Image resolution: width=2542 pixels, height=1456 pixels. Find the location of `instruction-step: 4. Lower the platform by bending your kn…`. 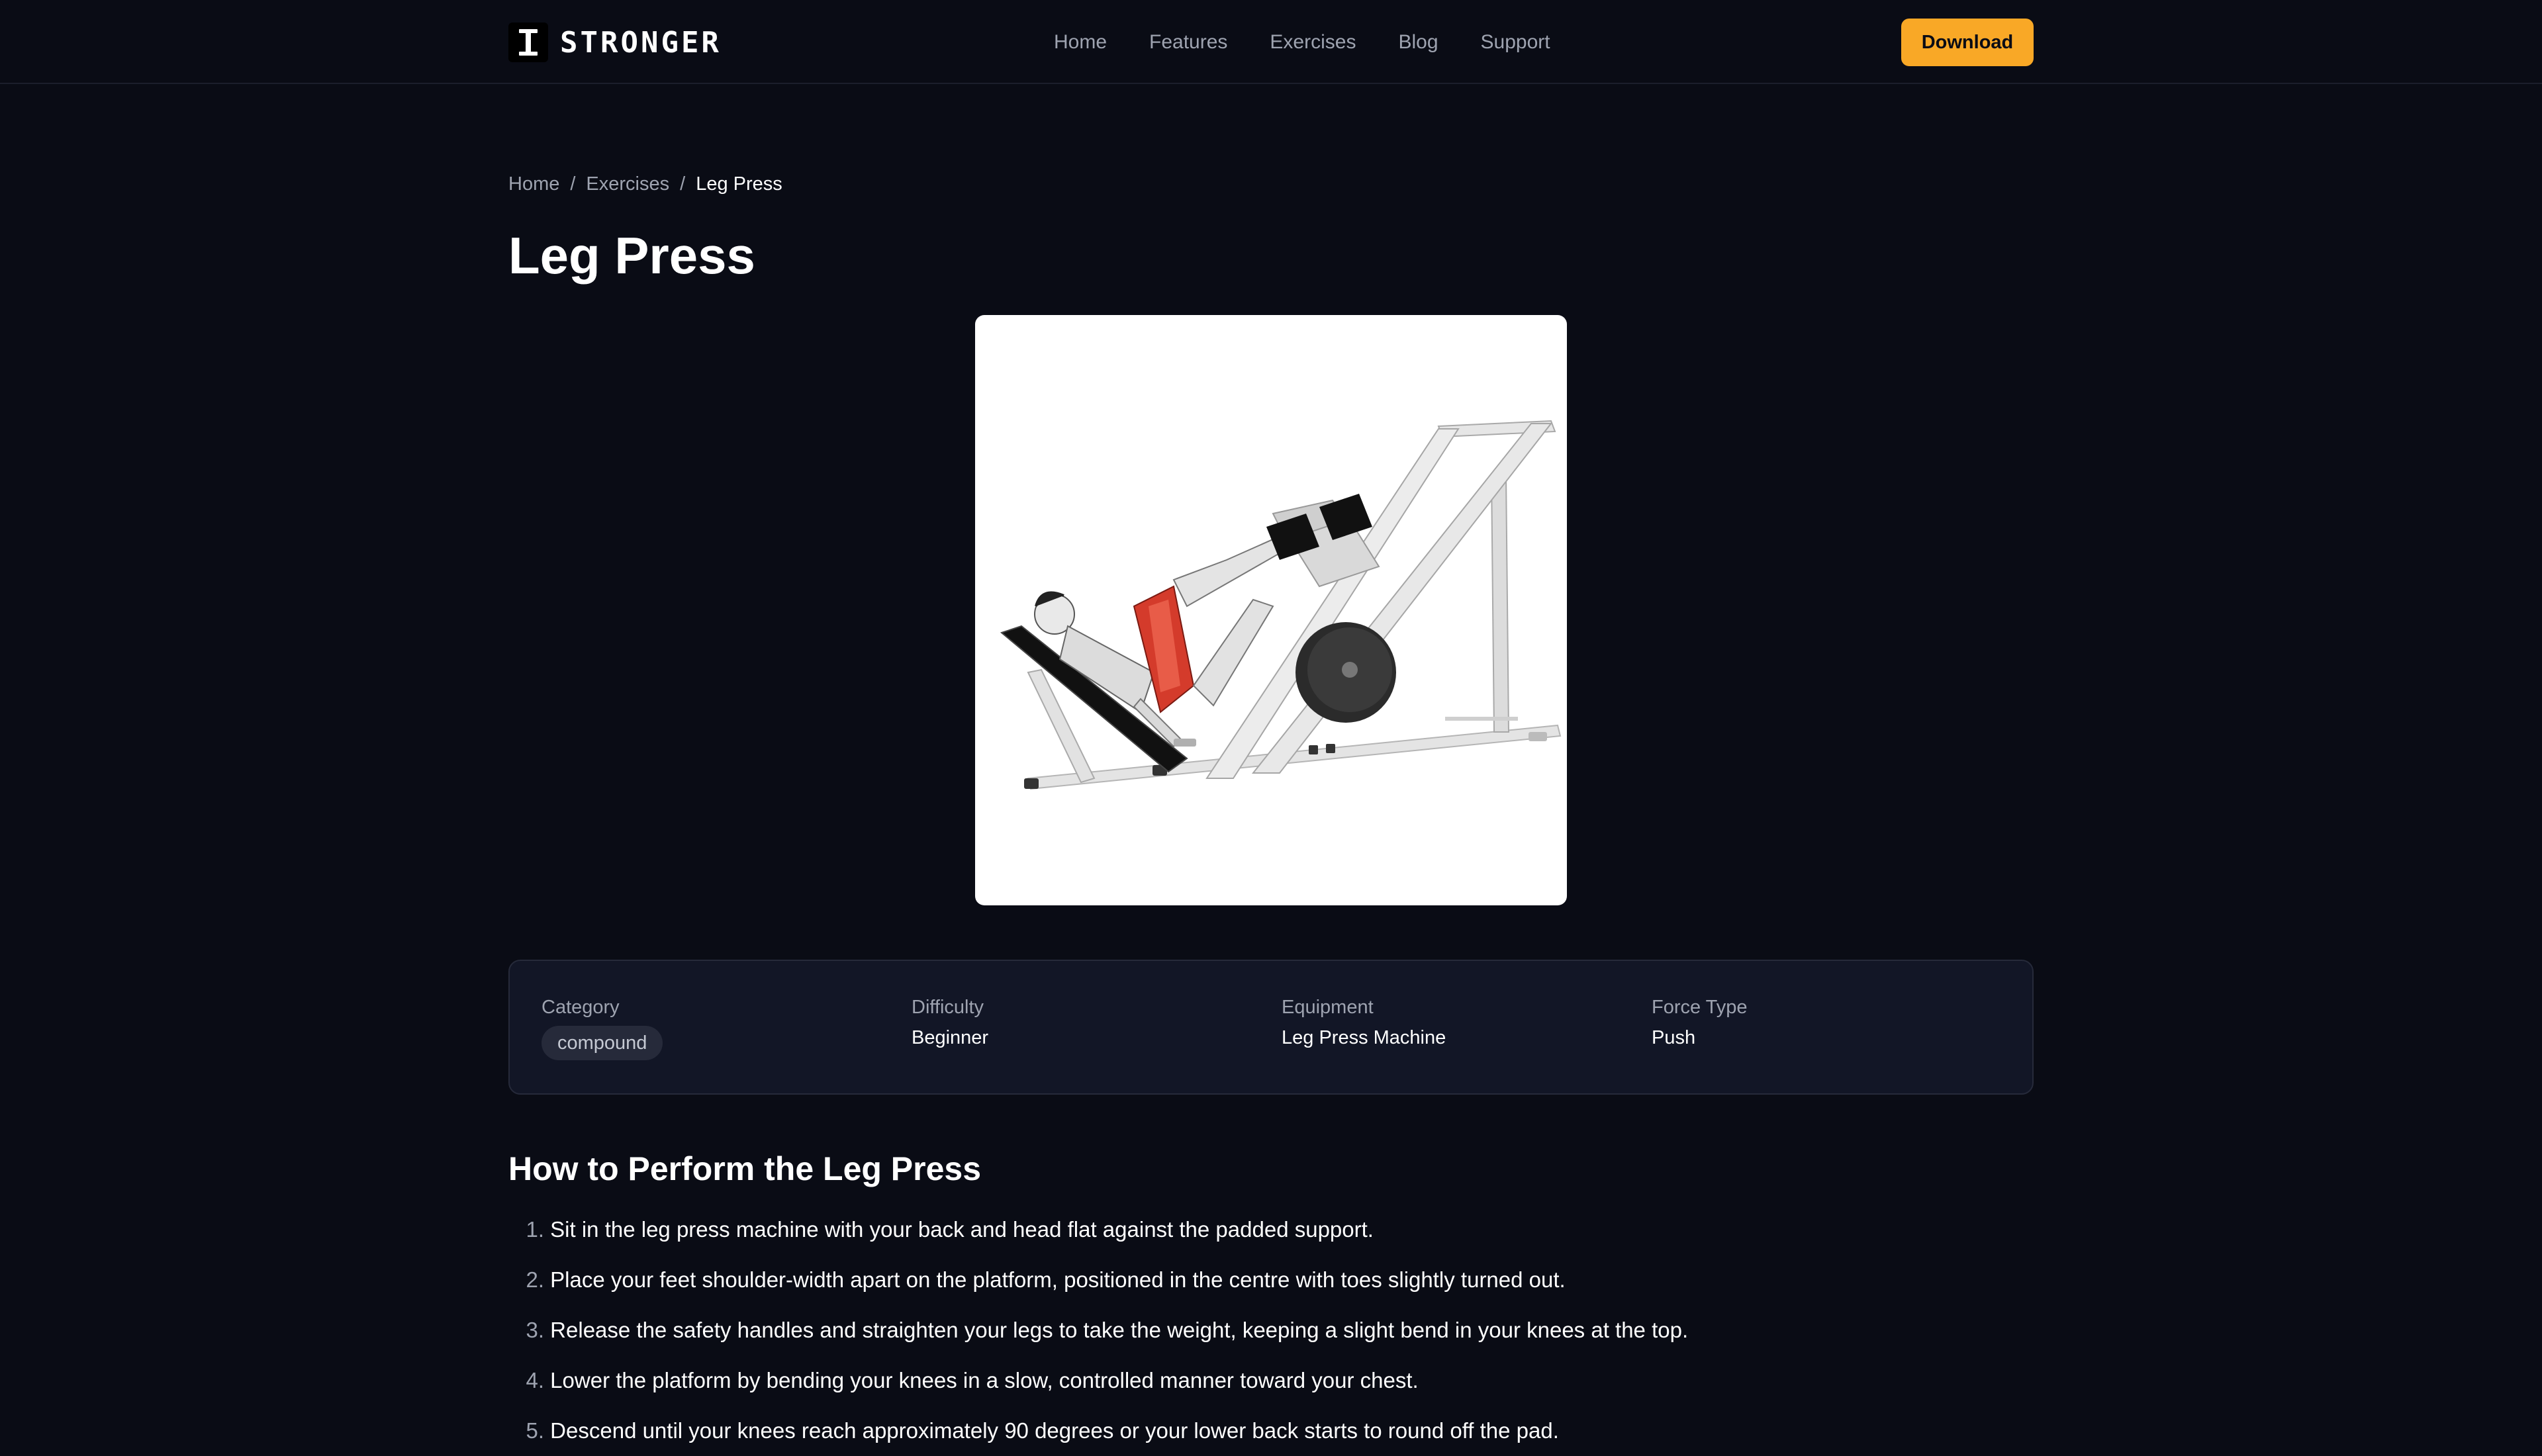

instruction-step: 4. Lower the platform by bending your kn… is located at coordinates (1271, 1380).